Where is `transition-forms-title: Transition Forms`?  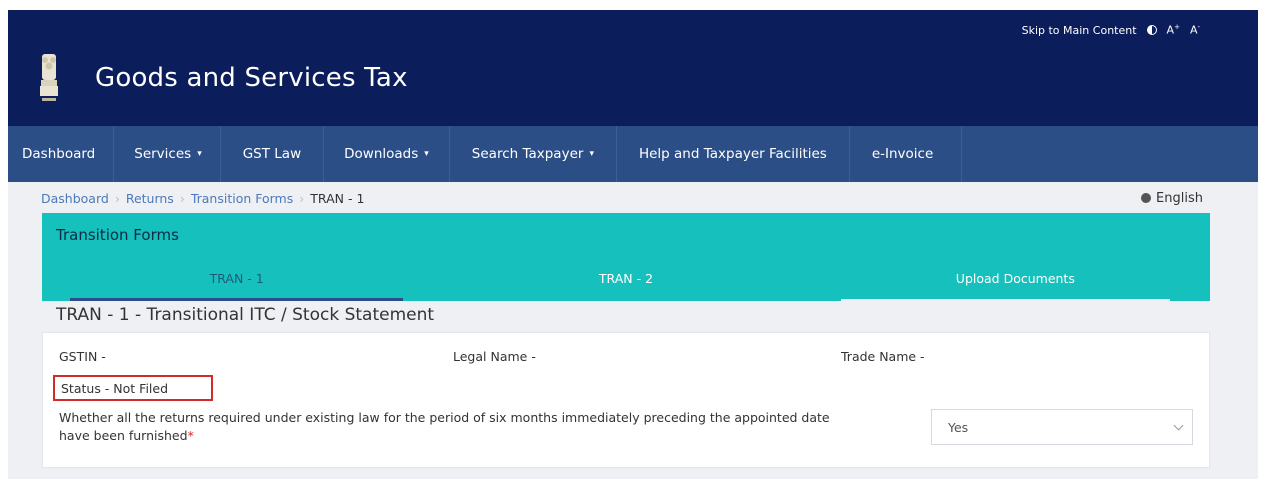 transition-forms-title: Transition Forms is located at coordinates (117, 235).